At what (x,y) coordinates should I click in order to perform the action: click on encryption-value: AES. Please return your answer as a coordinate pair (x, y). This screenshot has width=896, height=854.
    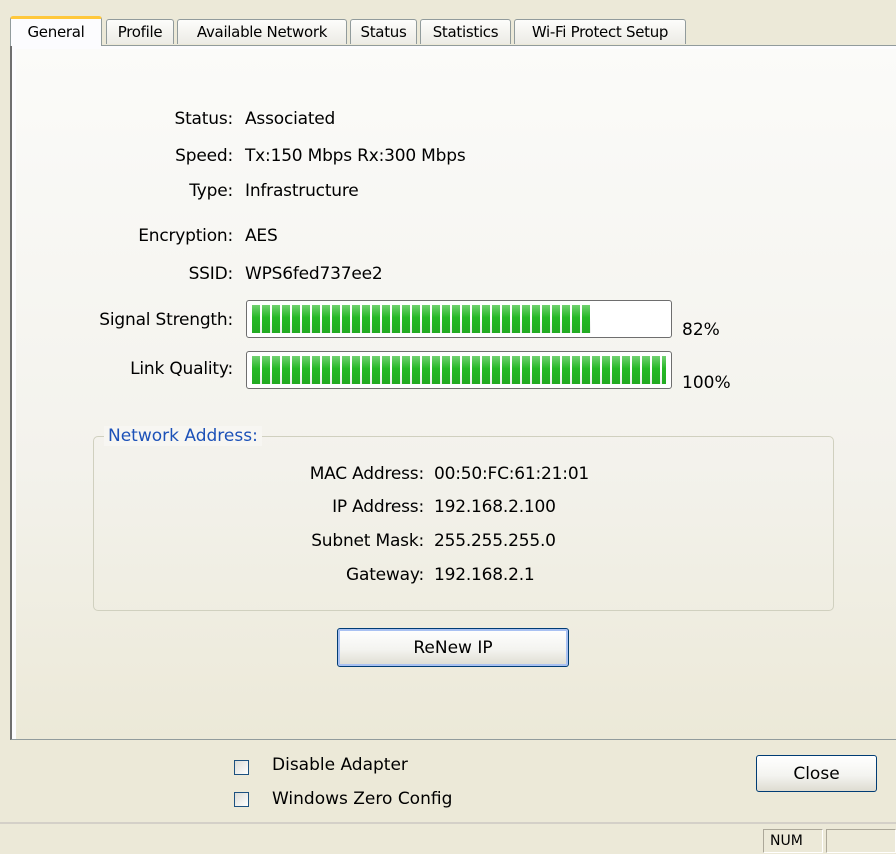
    Looking at the image, I should click on (261, 236).